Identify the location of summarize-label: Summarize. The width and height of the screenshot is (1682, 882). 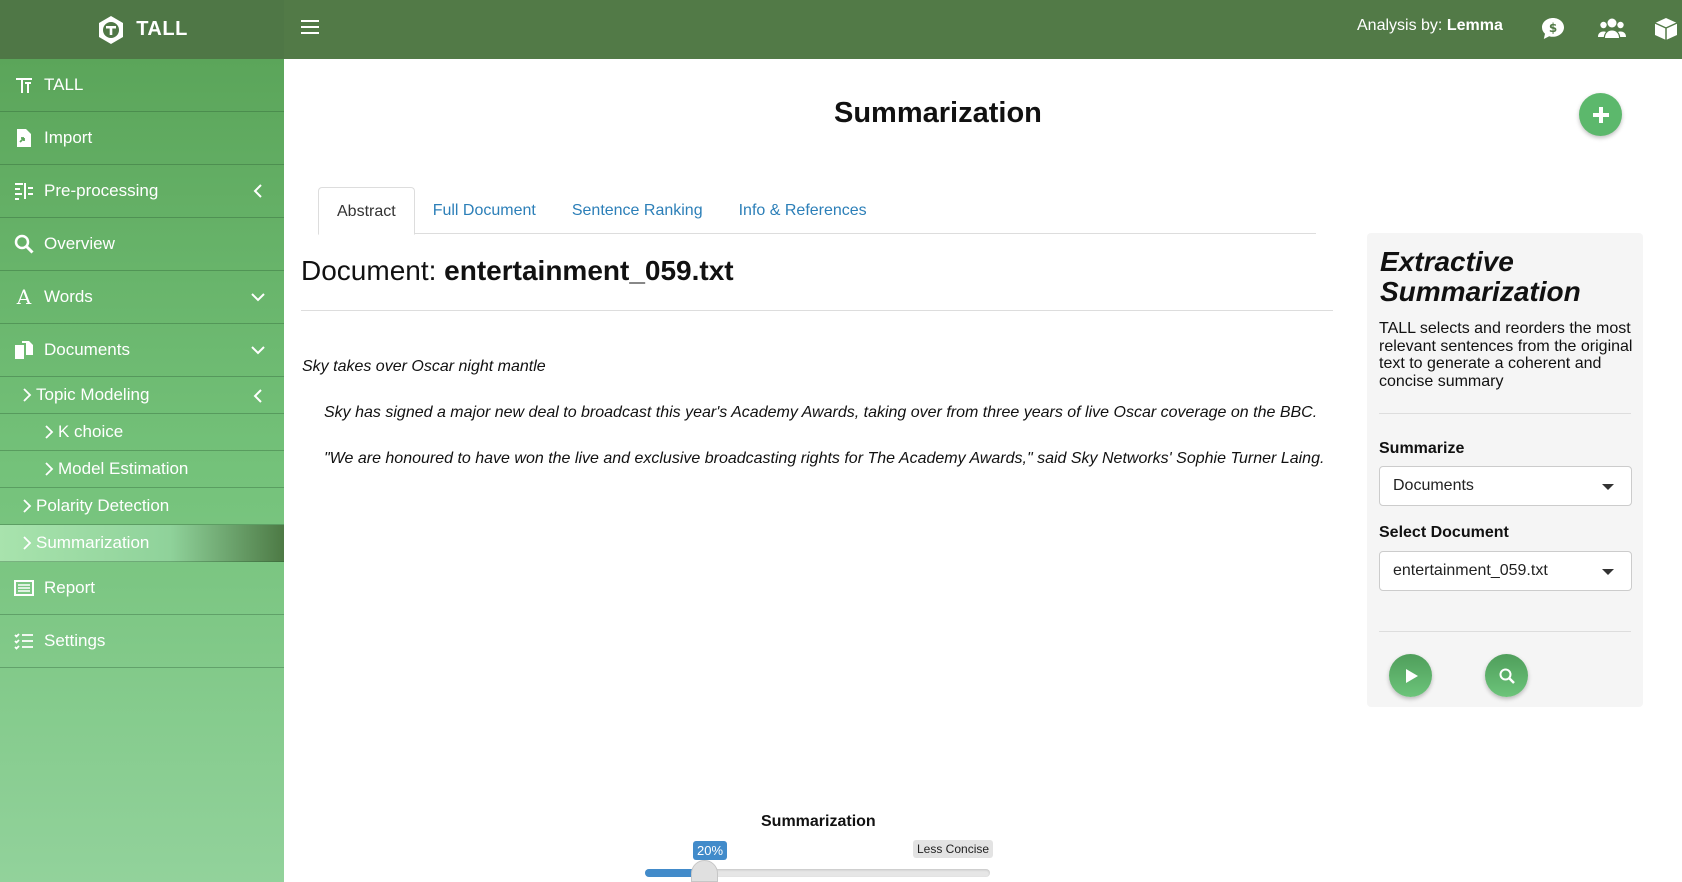
(1422, 448).